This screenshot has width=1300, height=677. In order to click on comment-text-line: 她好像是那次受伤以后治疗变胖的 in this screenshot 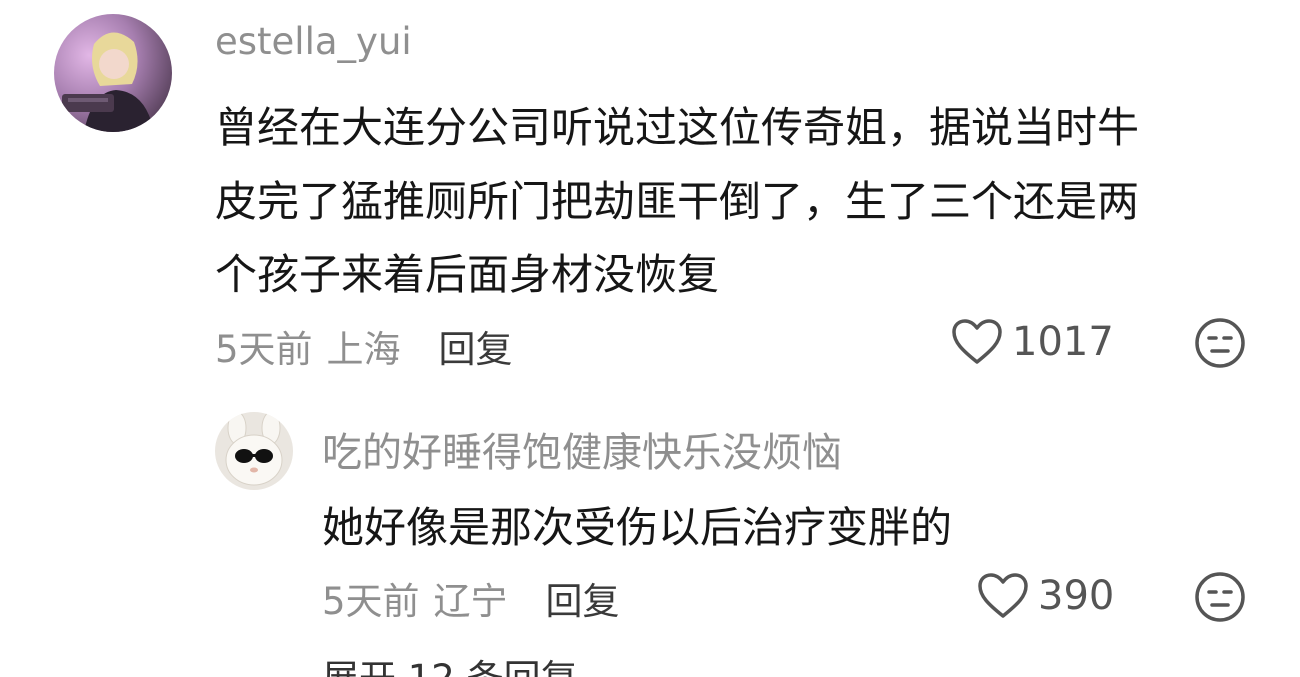, I will do `click(637, 527)`.